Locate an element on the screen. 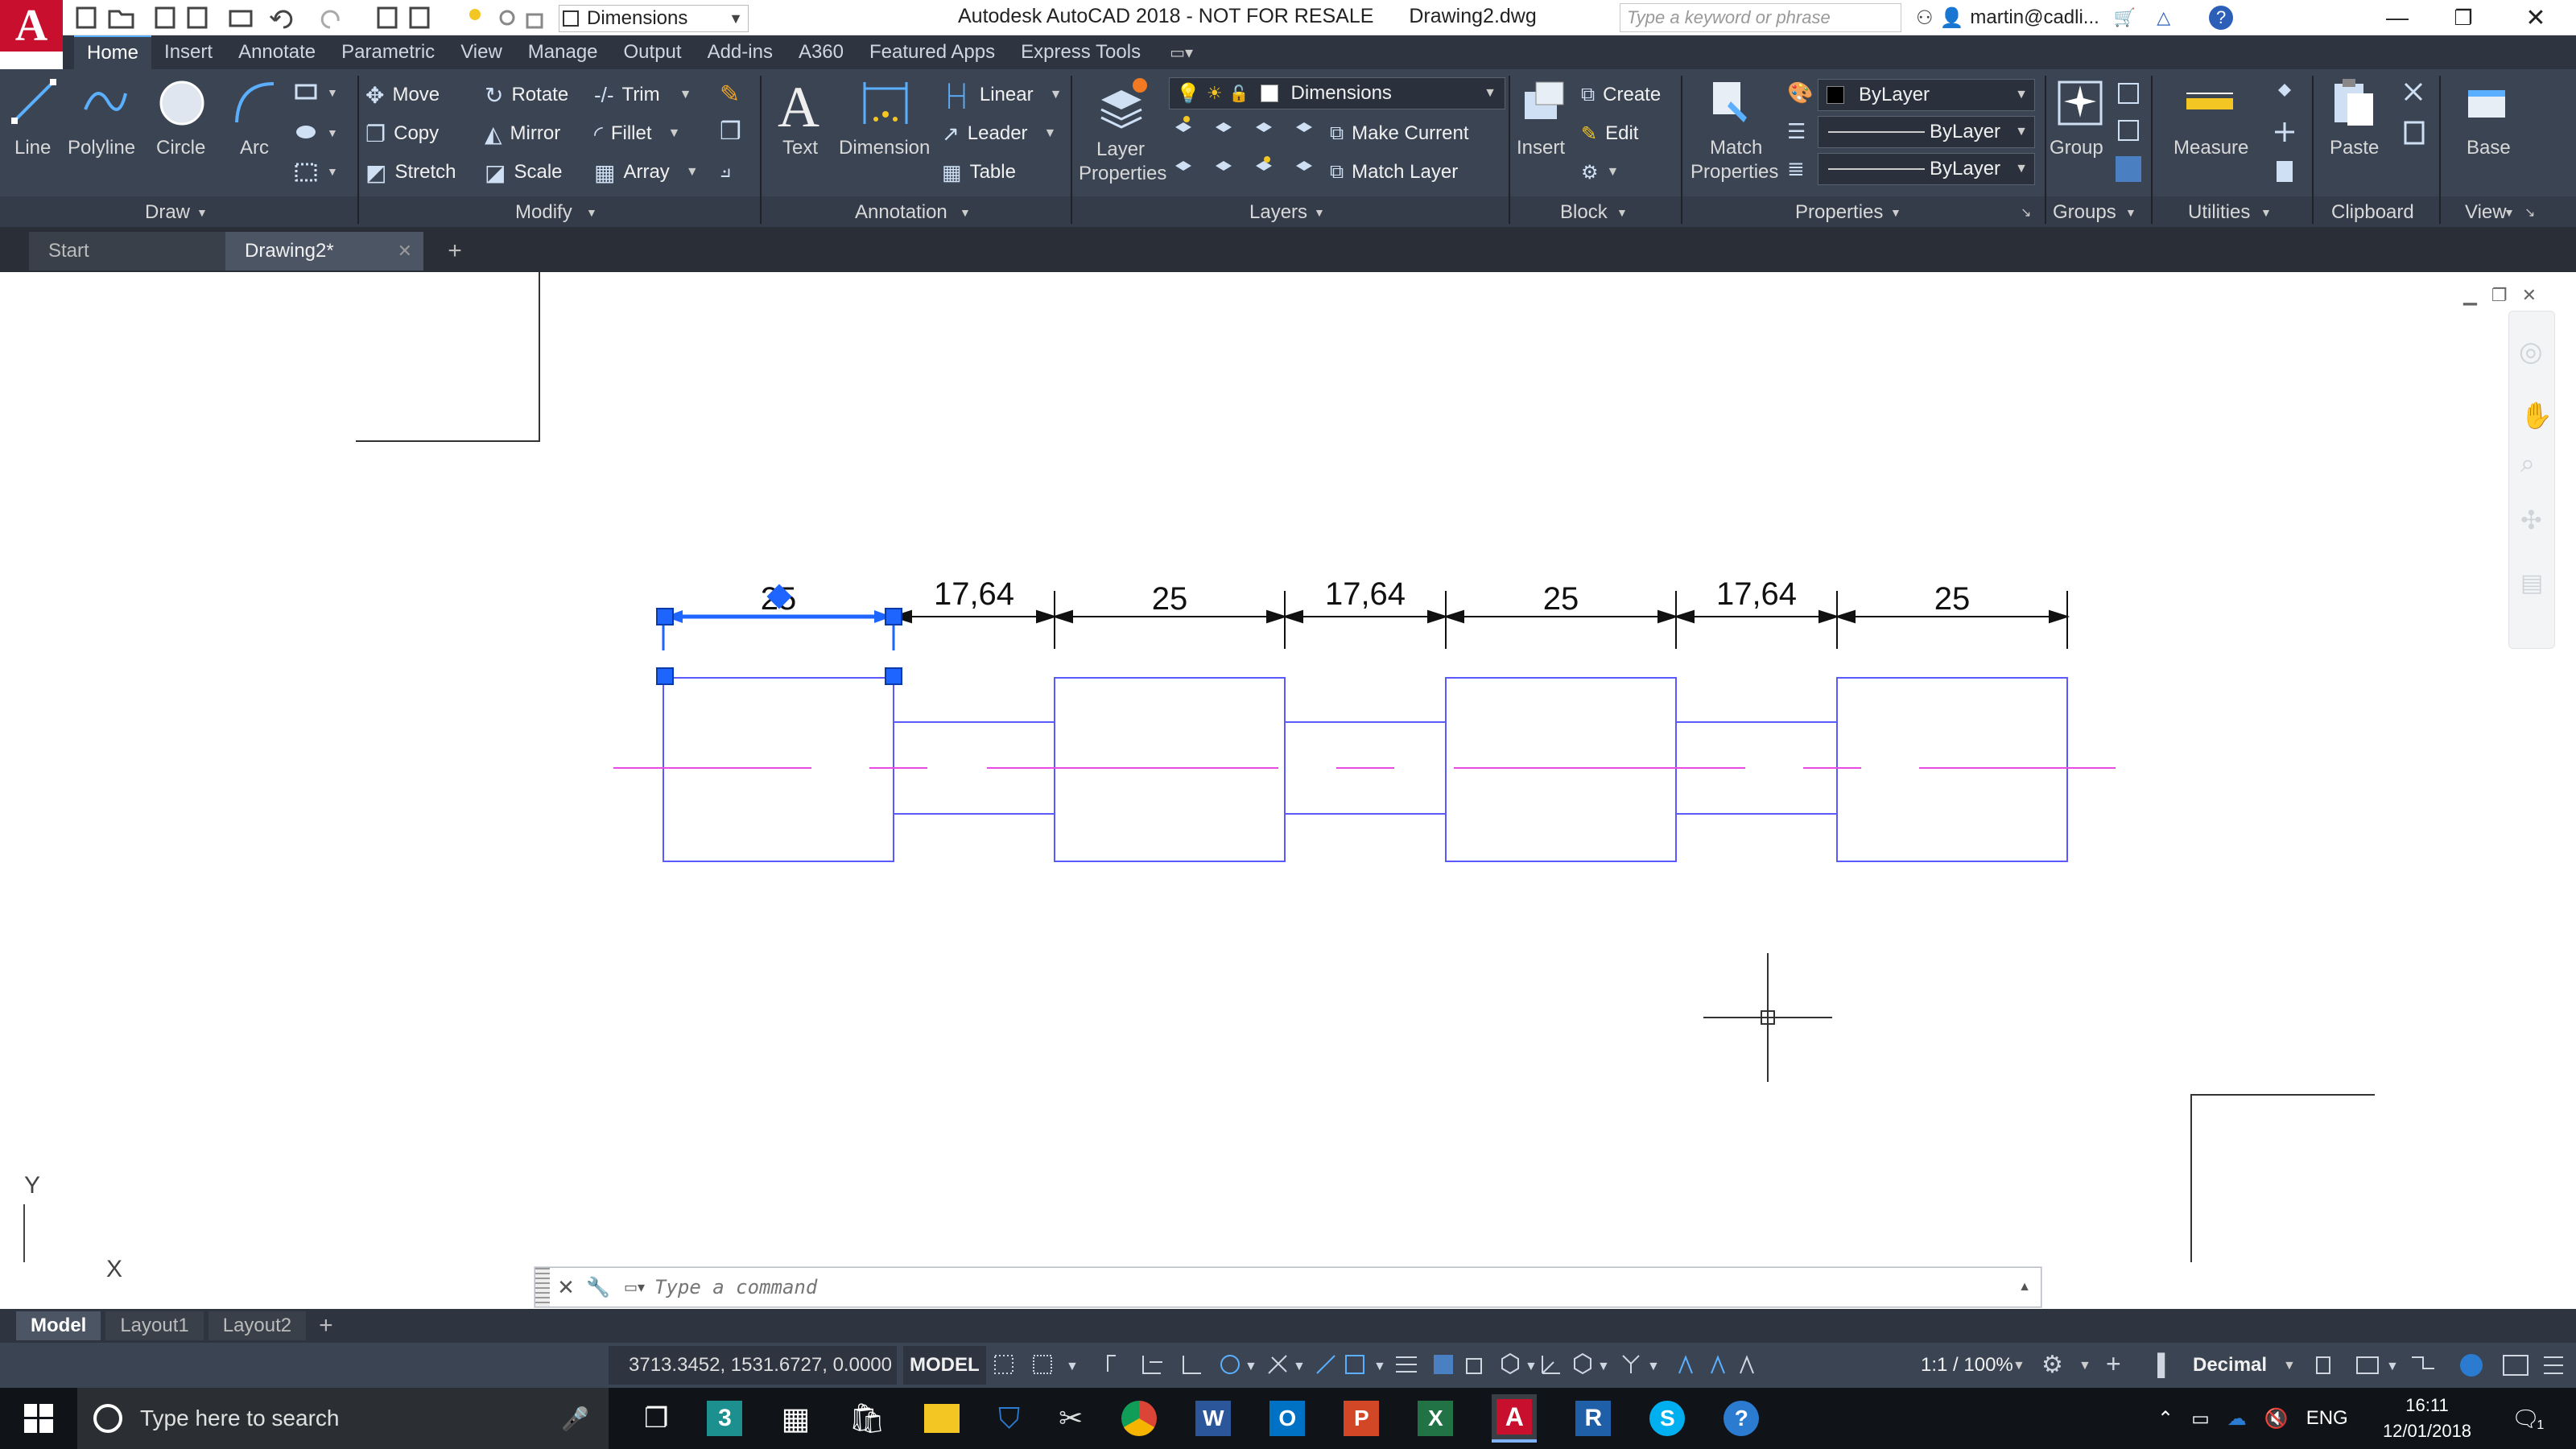 The height and width of the screenshot is (1449, 2576). tab-home: Home is located at coordinates (113, 52).